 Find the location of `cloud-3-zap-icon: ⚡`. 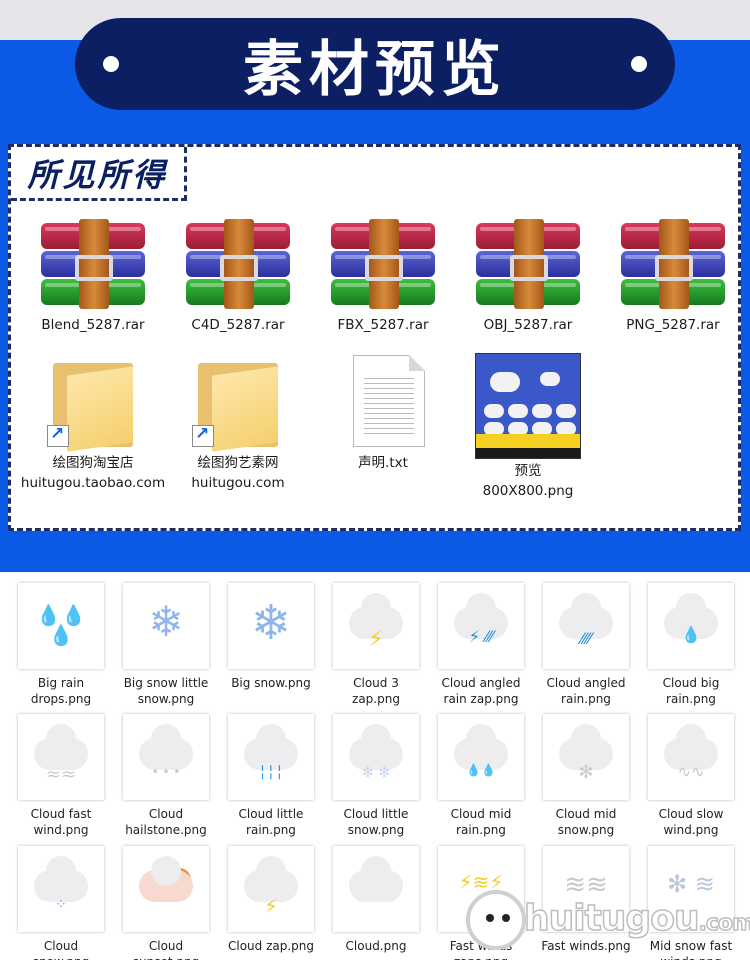

cloud-3-zap-icon: ⚡ is located at coordinates (376, 626).